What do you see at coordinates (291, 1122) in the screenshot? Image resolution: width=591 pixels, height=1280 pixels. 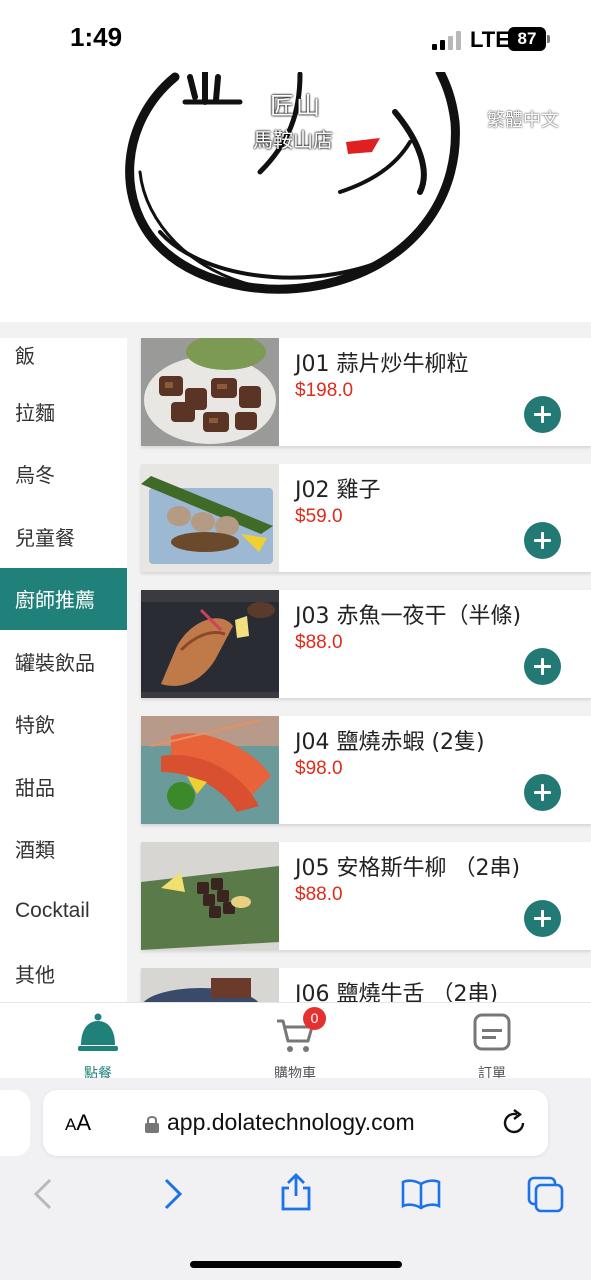 I see `url-text: app.dolatechnology.com` at bounding box center [291, 1122].